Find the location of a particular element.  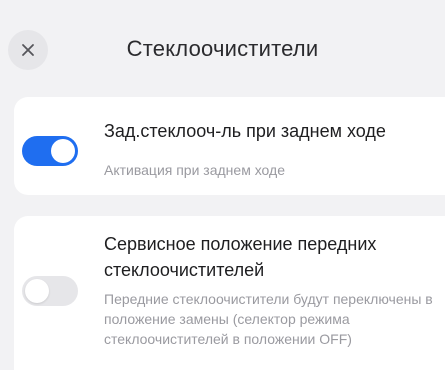

rear-wiper-description: Активация при заднем ходе is located at coordinates (194, 170).